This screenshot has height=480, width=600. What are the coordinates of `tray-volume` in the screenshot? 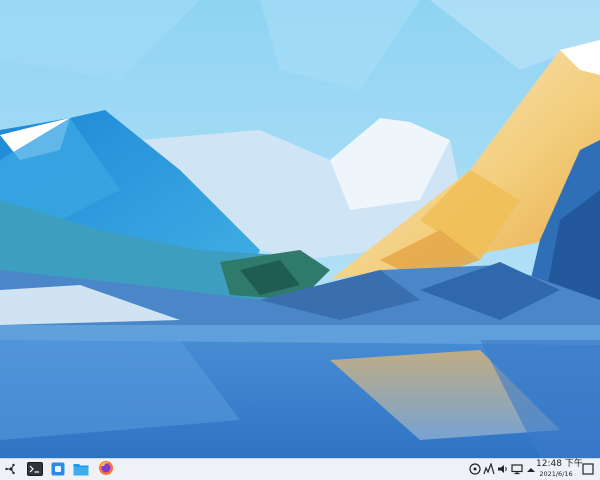 It's located at (503, 469).